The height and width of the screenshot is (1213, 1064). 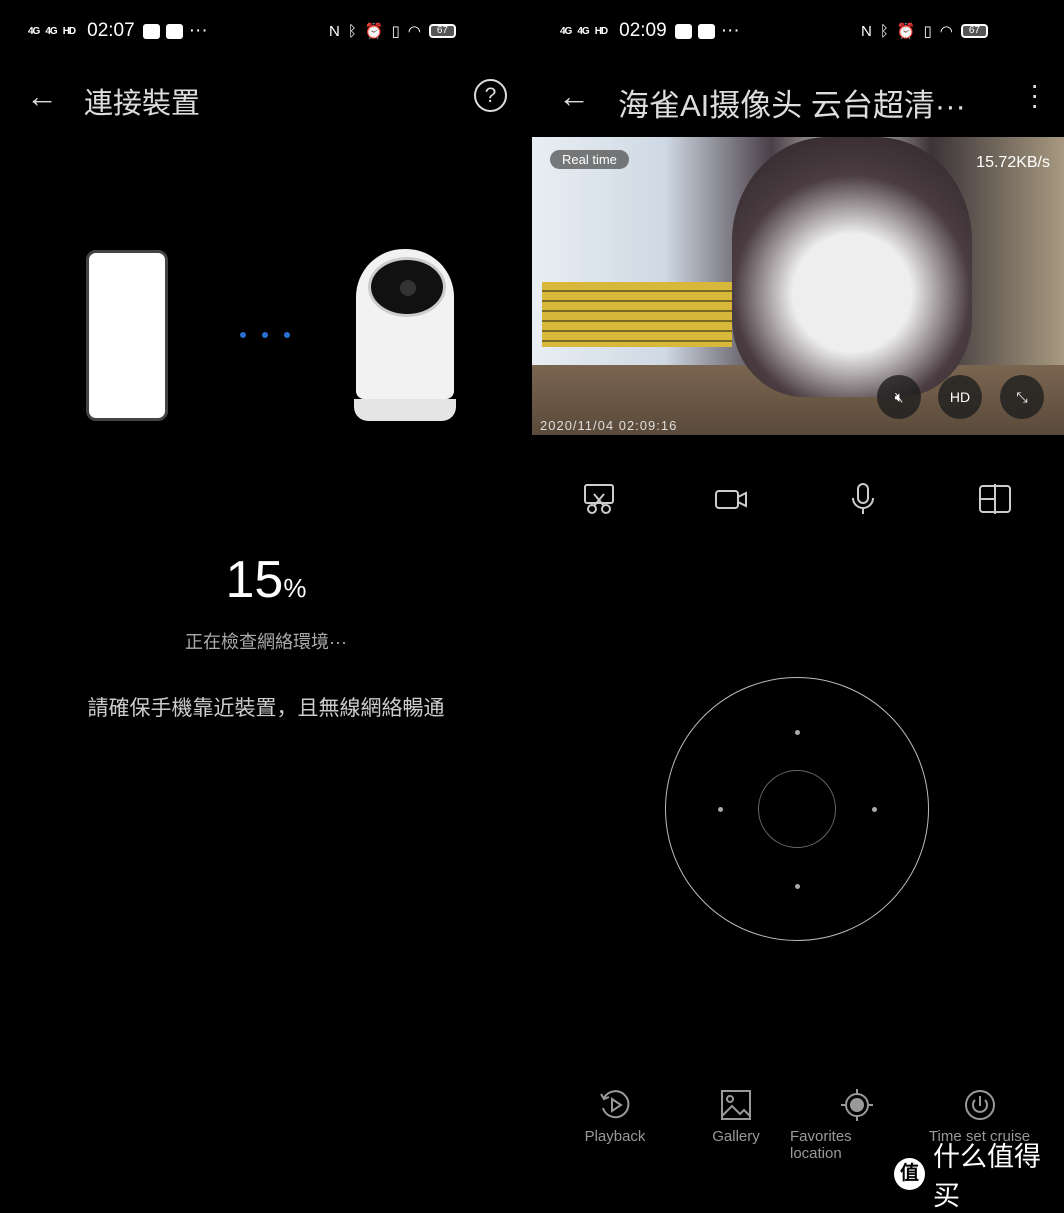 I want to click on clock: 02:09, so click(x=643, y=30).